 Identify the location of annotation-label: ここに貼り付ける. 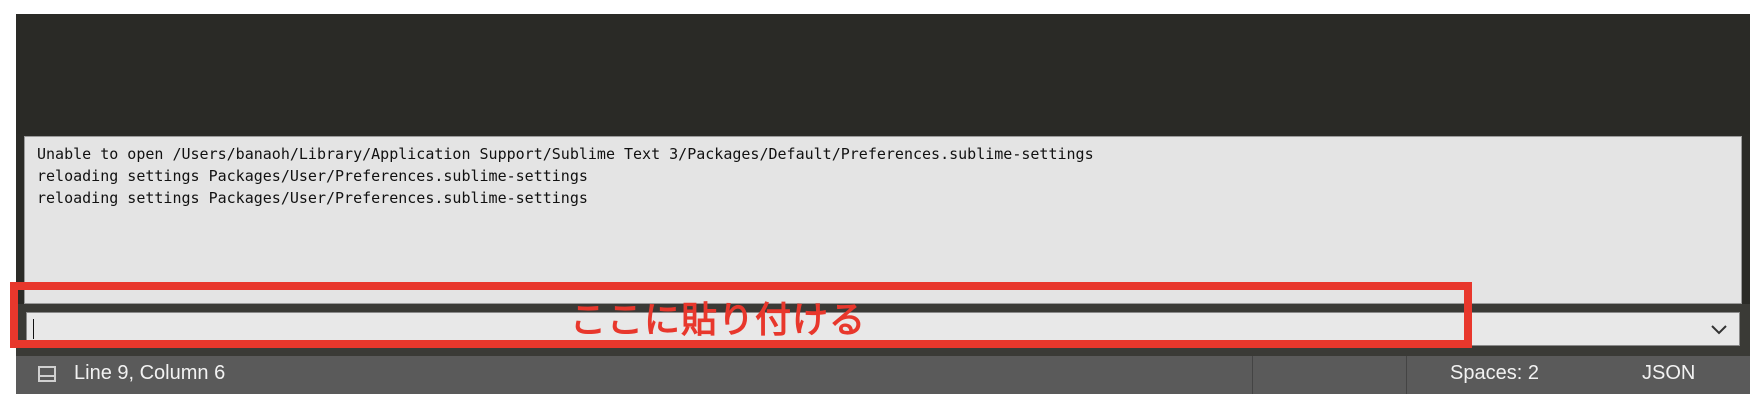
(718, 320).